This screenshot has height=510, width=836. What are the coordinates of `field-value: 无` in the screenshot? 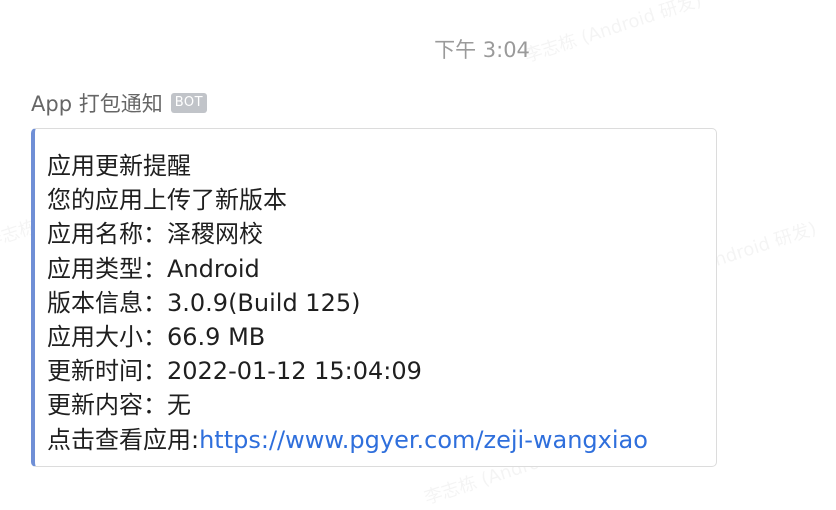 It's located at (179, 405).